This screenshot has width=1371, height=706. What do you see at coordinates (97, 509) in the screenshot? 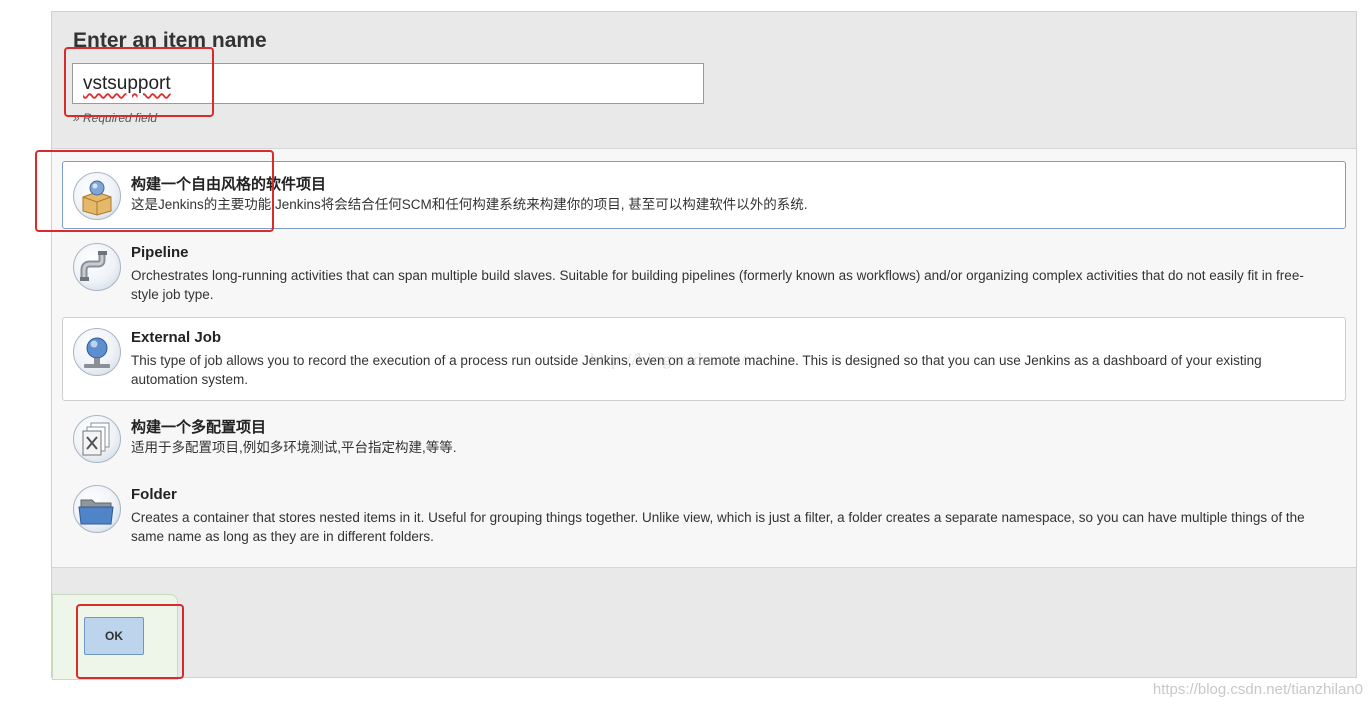
I see `folder-icon` at bounding box center [97, 509].